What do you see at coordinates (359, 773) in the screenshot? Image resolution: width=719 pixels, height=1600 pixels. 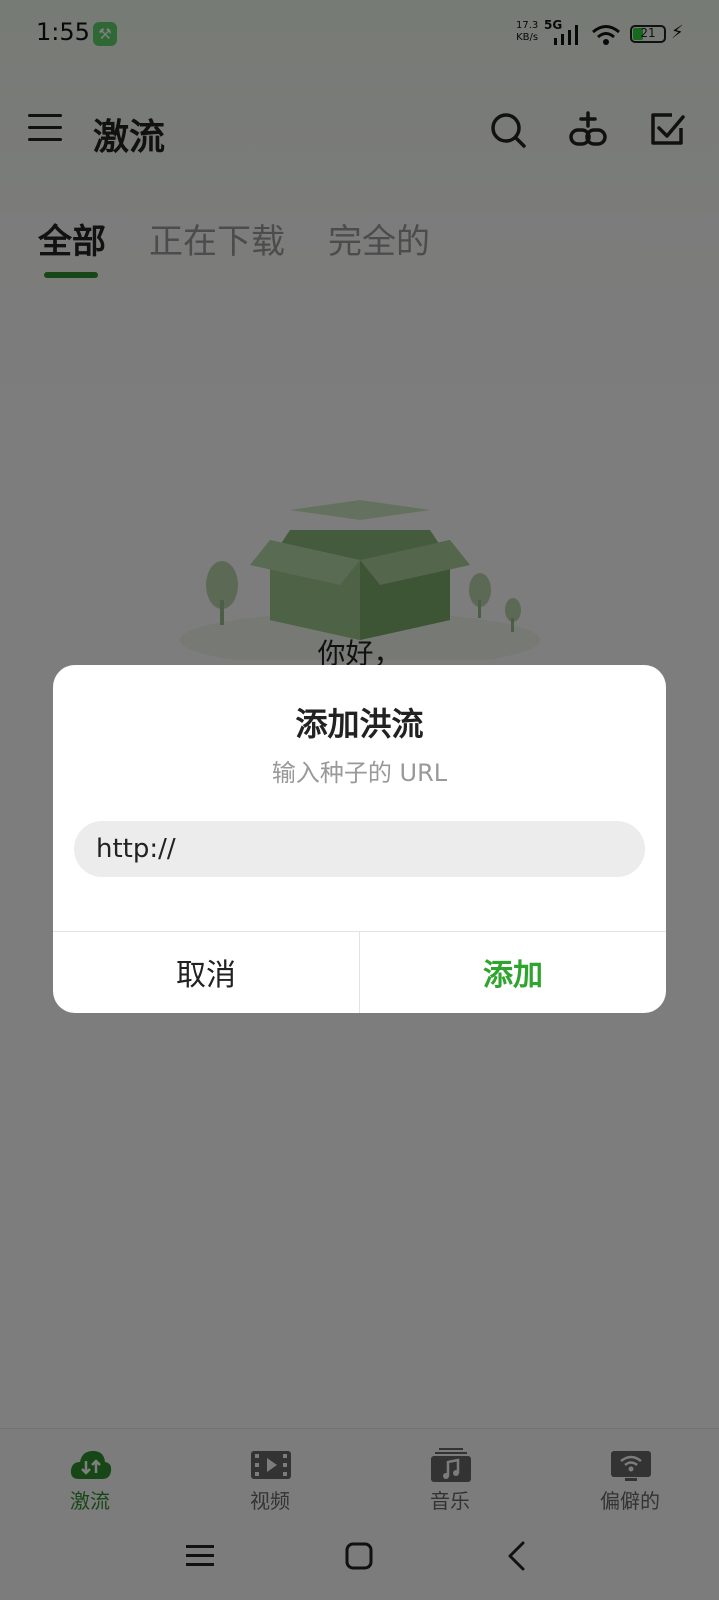 I see `dialog-subtitle: 输入种子的 URL` at bounding box center [359, 773].